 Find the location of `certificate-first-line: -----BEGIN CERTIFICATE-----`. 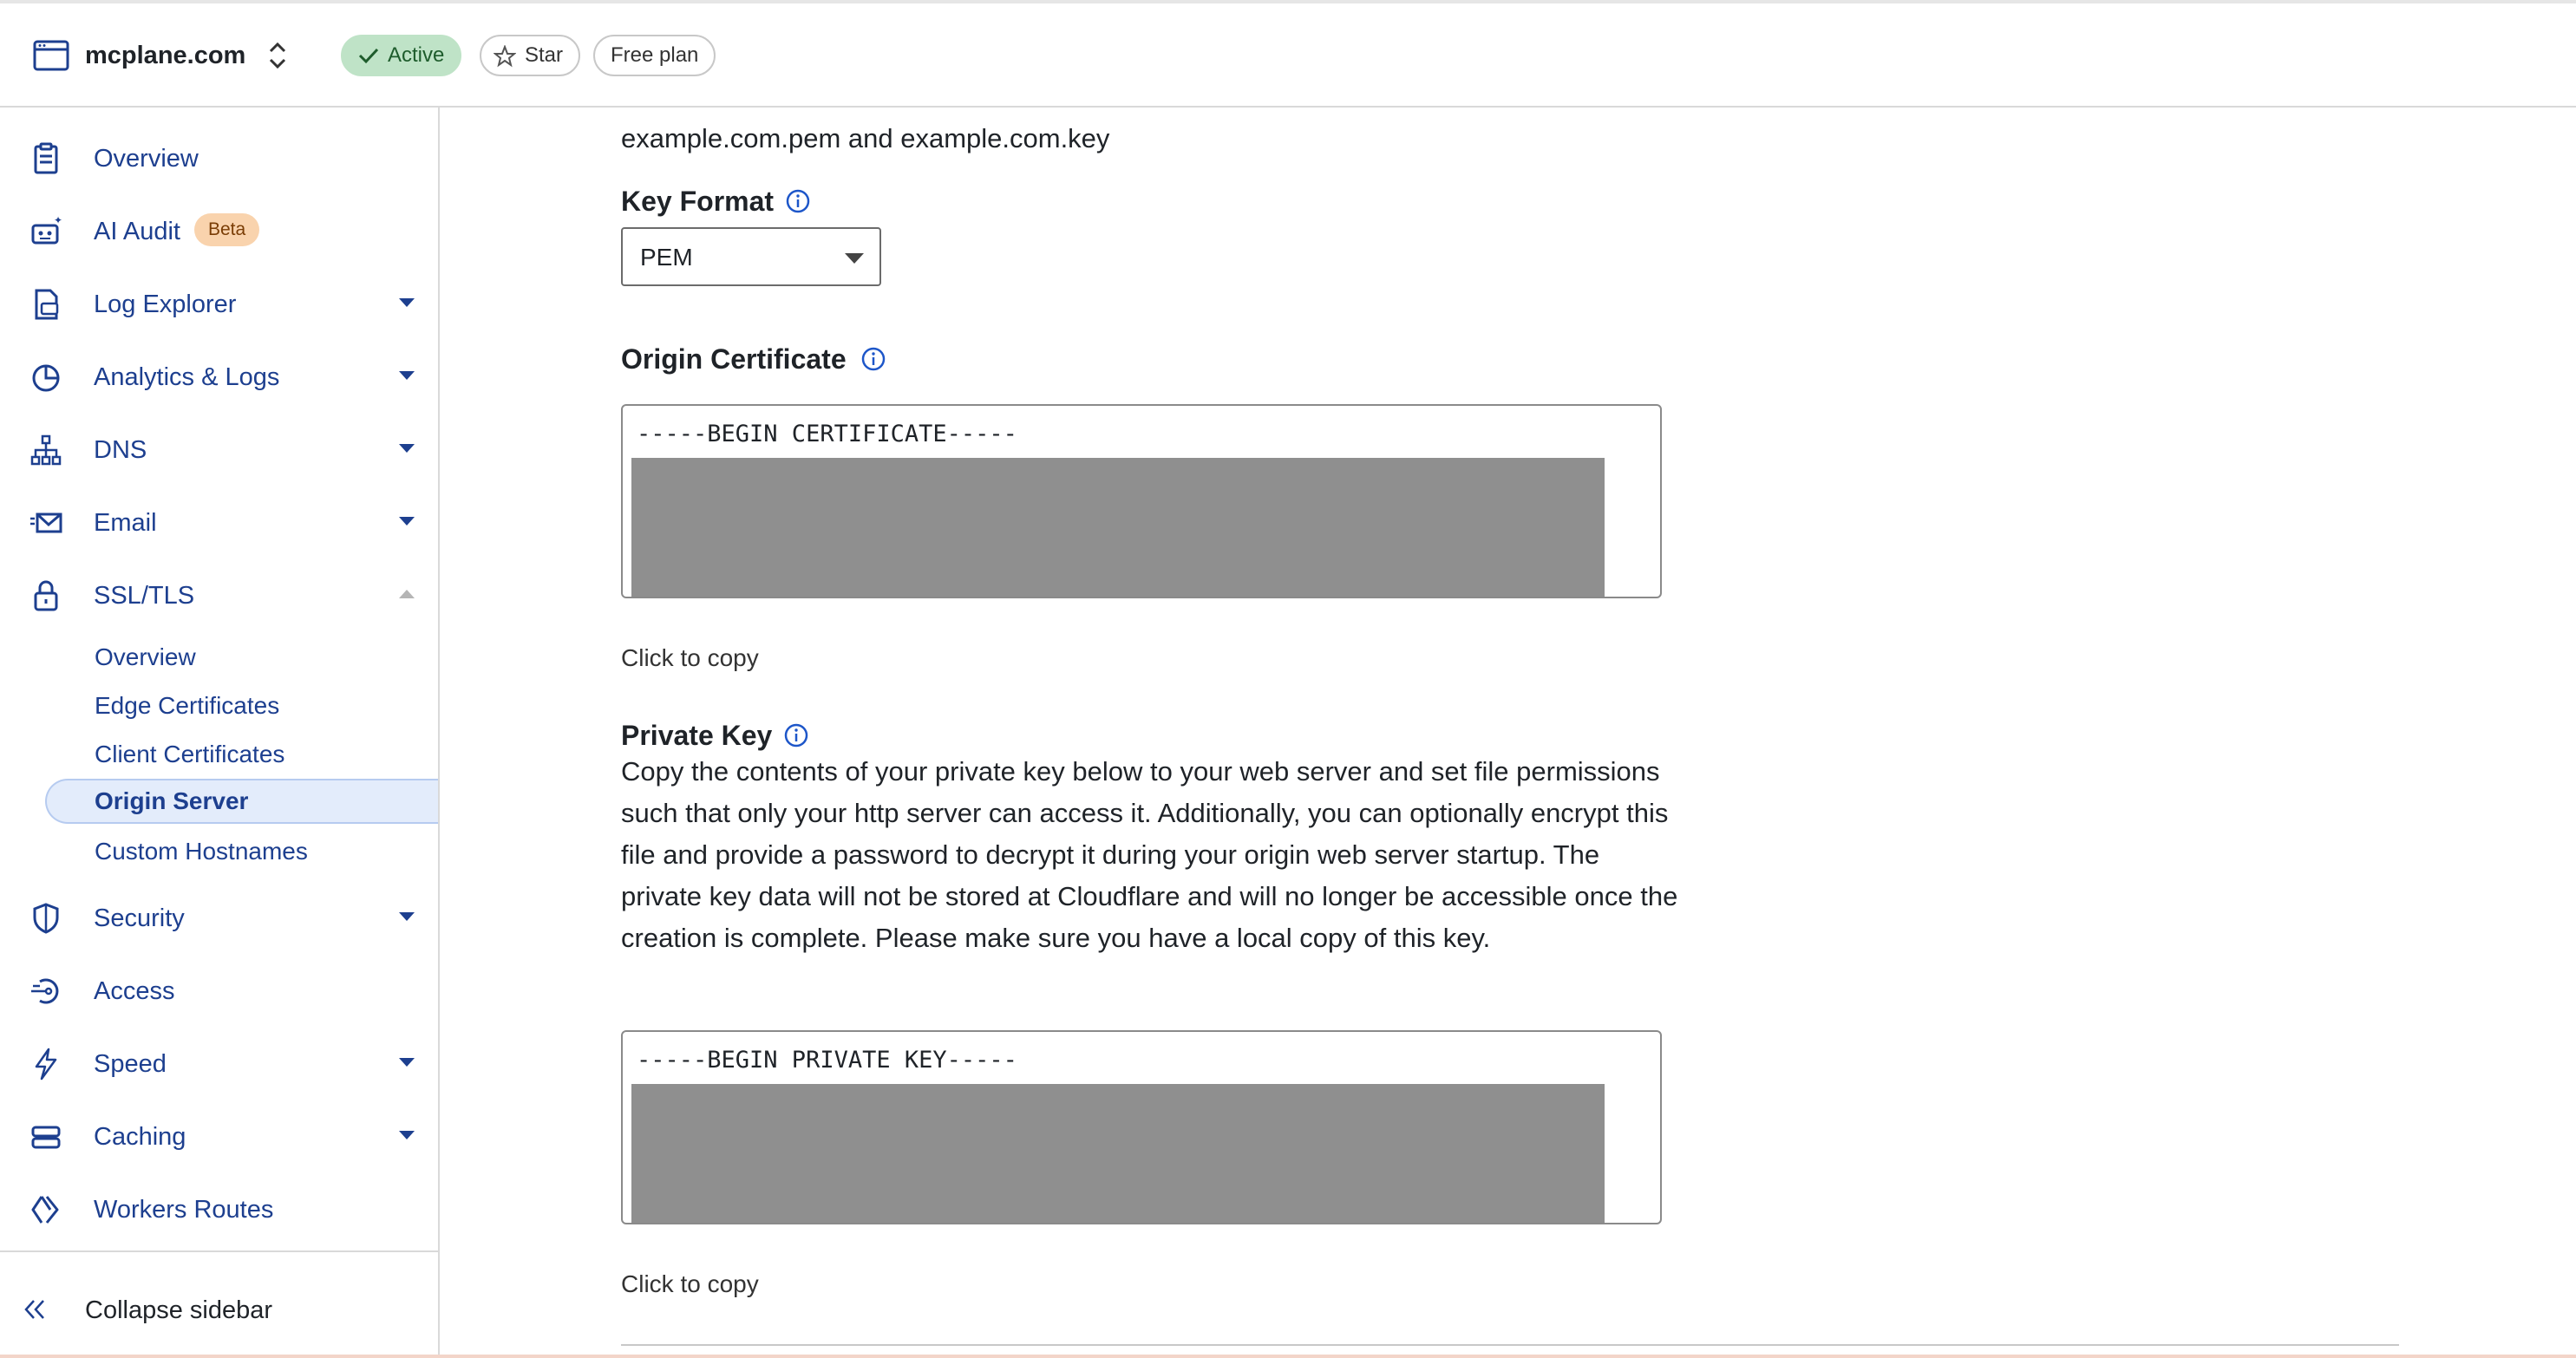

certificate-first-line: -----BEGIN CERTIFICATE----- is located at coordinates (827, 434).